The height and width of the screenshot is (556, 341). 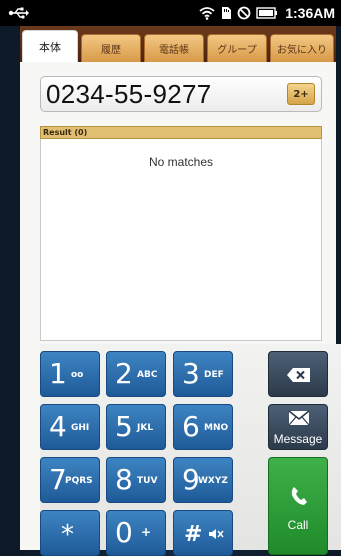 What do you see at coordinates (207, 13) in the screenshot?
I see `wifi-icon` at bounding box center [207, 13].